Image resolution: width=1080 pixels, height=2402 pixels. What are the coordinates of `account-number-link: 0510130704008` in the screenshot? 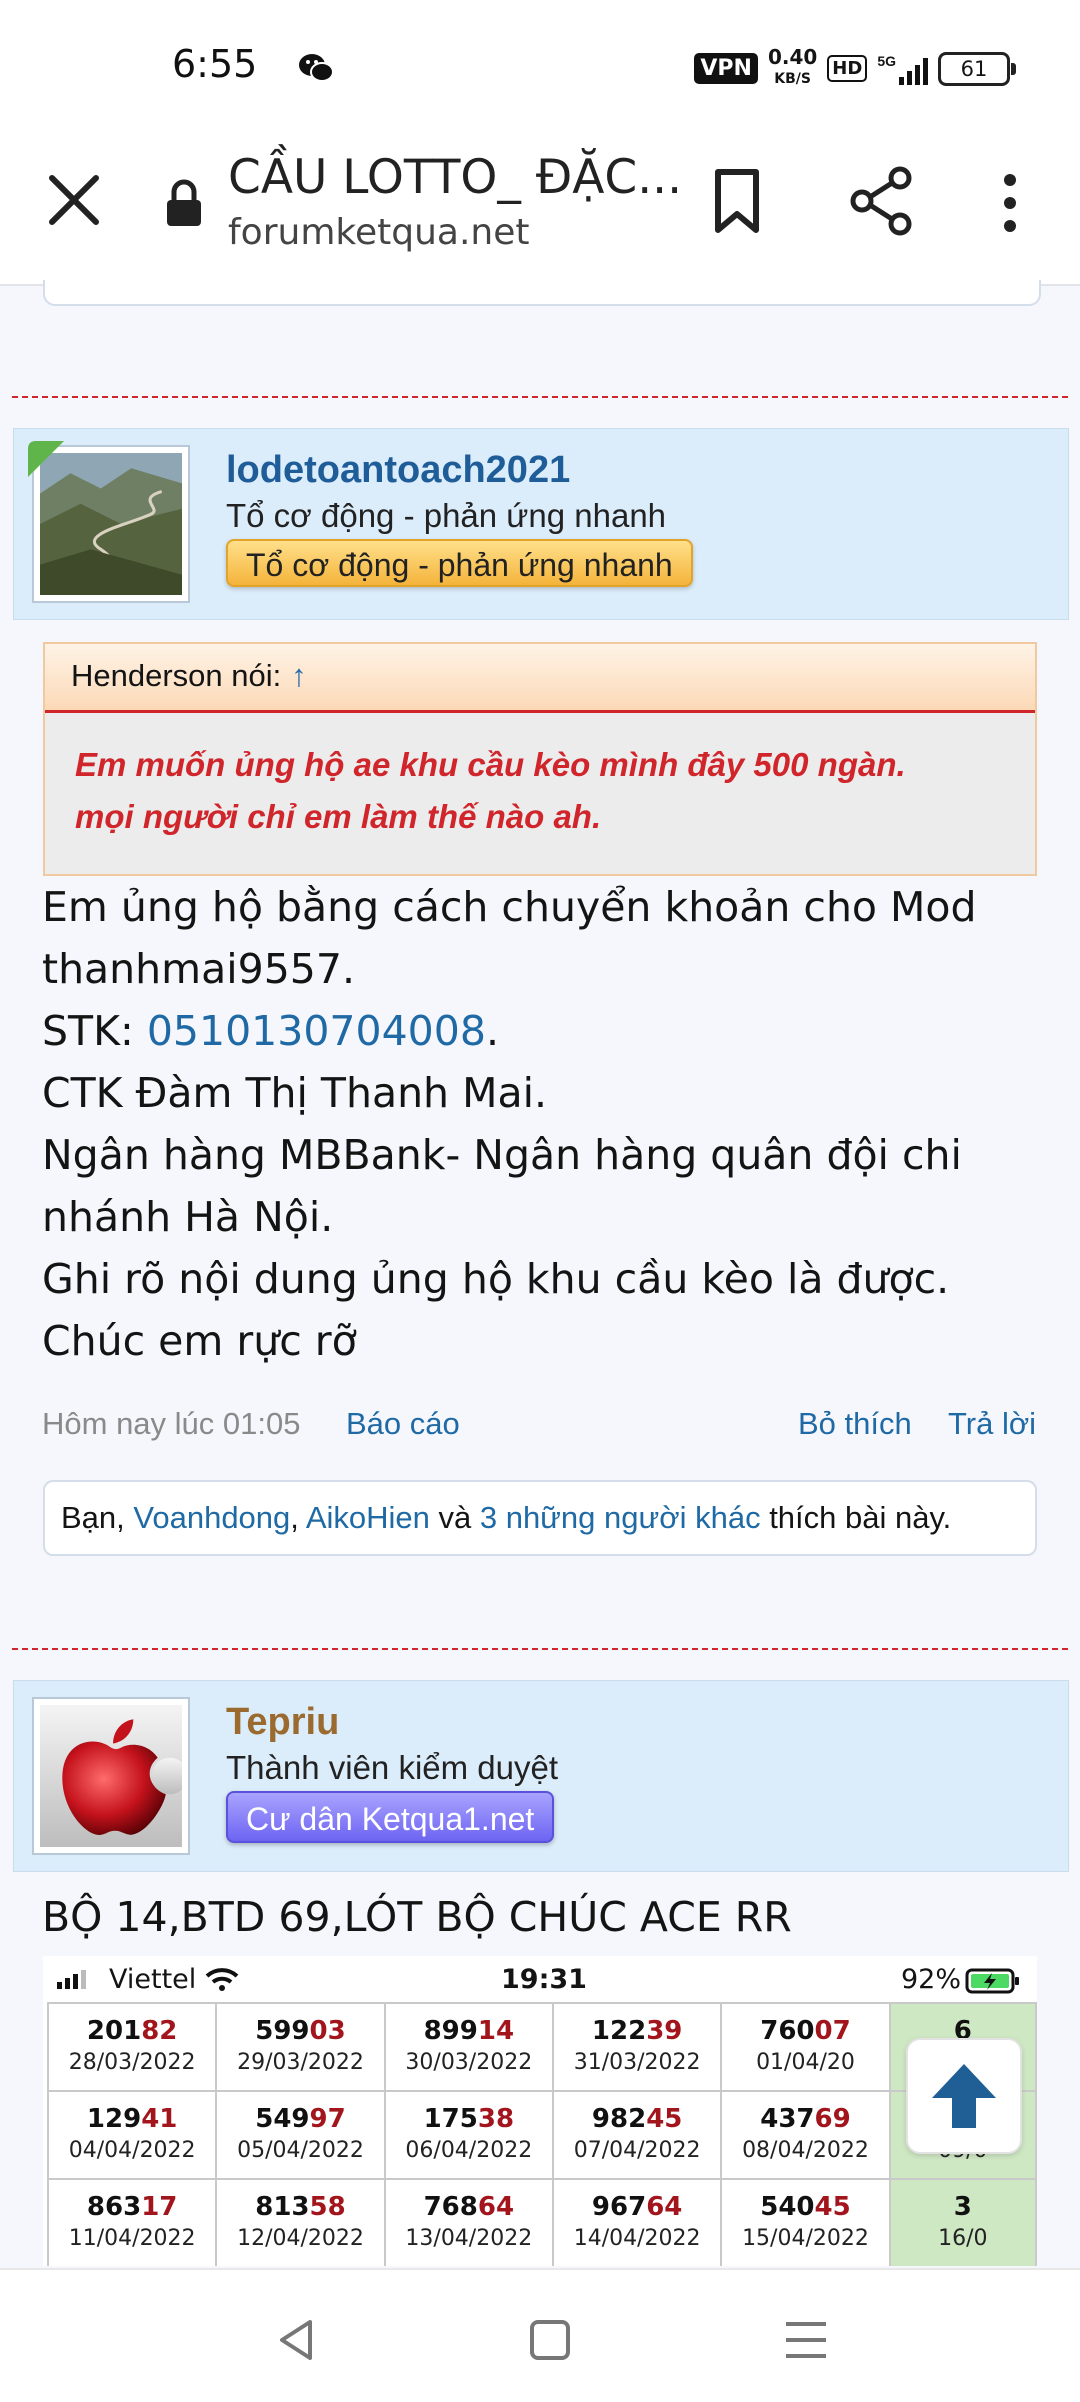 It's located at (316, 1031).